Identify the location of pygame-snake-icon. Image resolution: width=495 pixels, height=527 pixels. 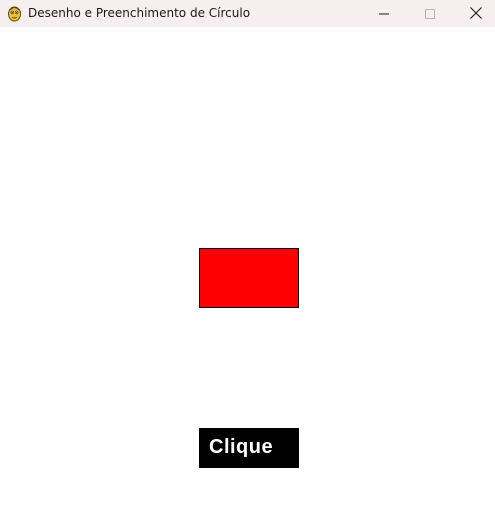
(14, 13).